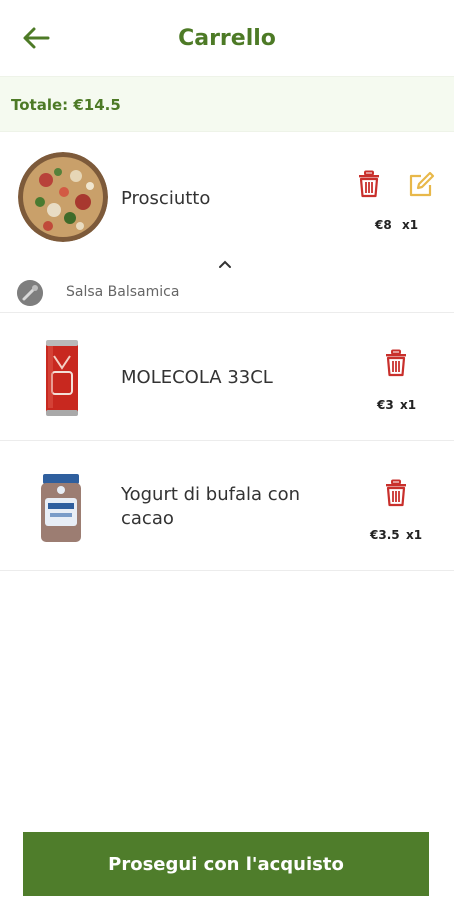 The height and width of the screenshot is (900, 454). What do you see at coordinates (61, 508) in the screenshot?
I see `yogurt-jar-photo` at bounding box center [61, 508].